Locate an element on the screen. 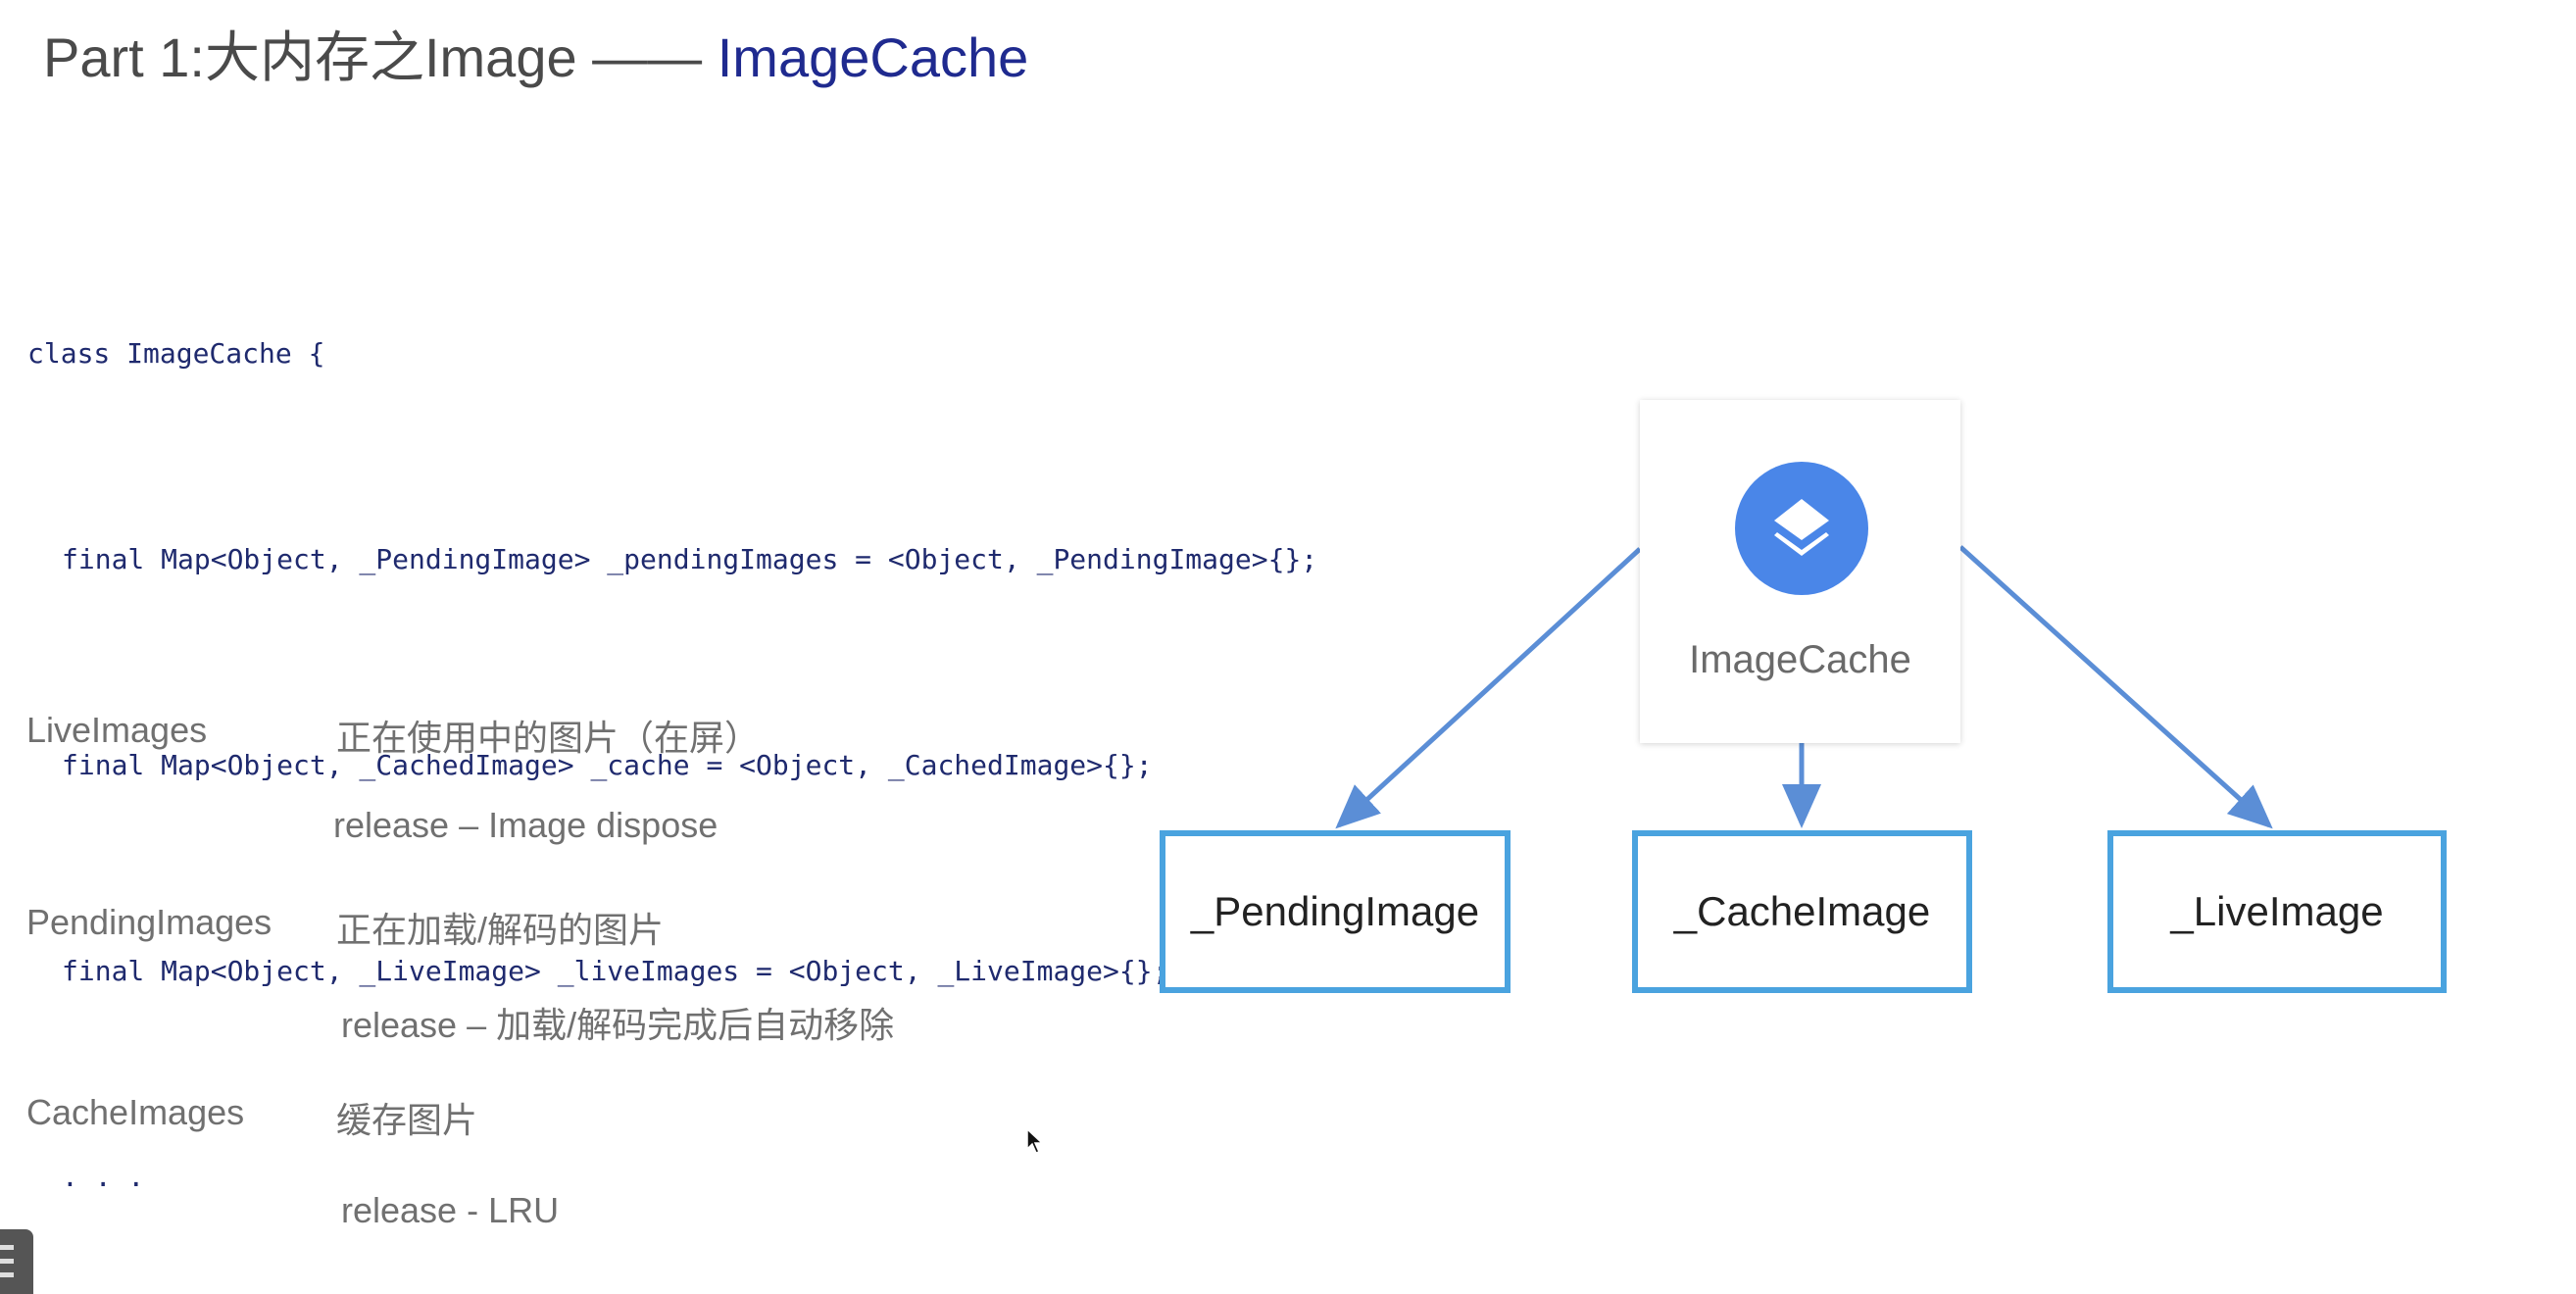  node-cacheimage: _CacheImage is located at coordinates (1802, 911).